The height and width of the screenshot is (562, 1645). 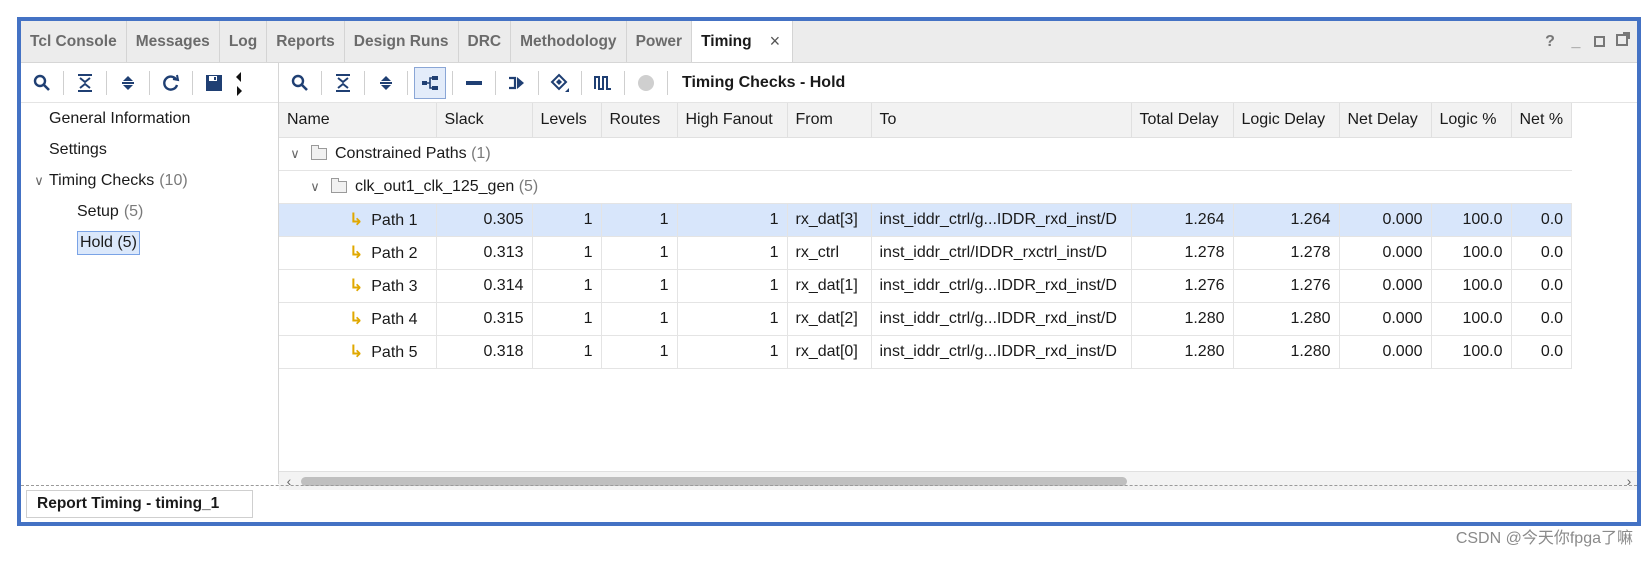 I want to click on help-icon: ?, so click(x=1550, y=42).